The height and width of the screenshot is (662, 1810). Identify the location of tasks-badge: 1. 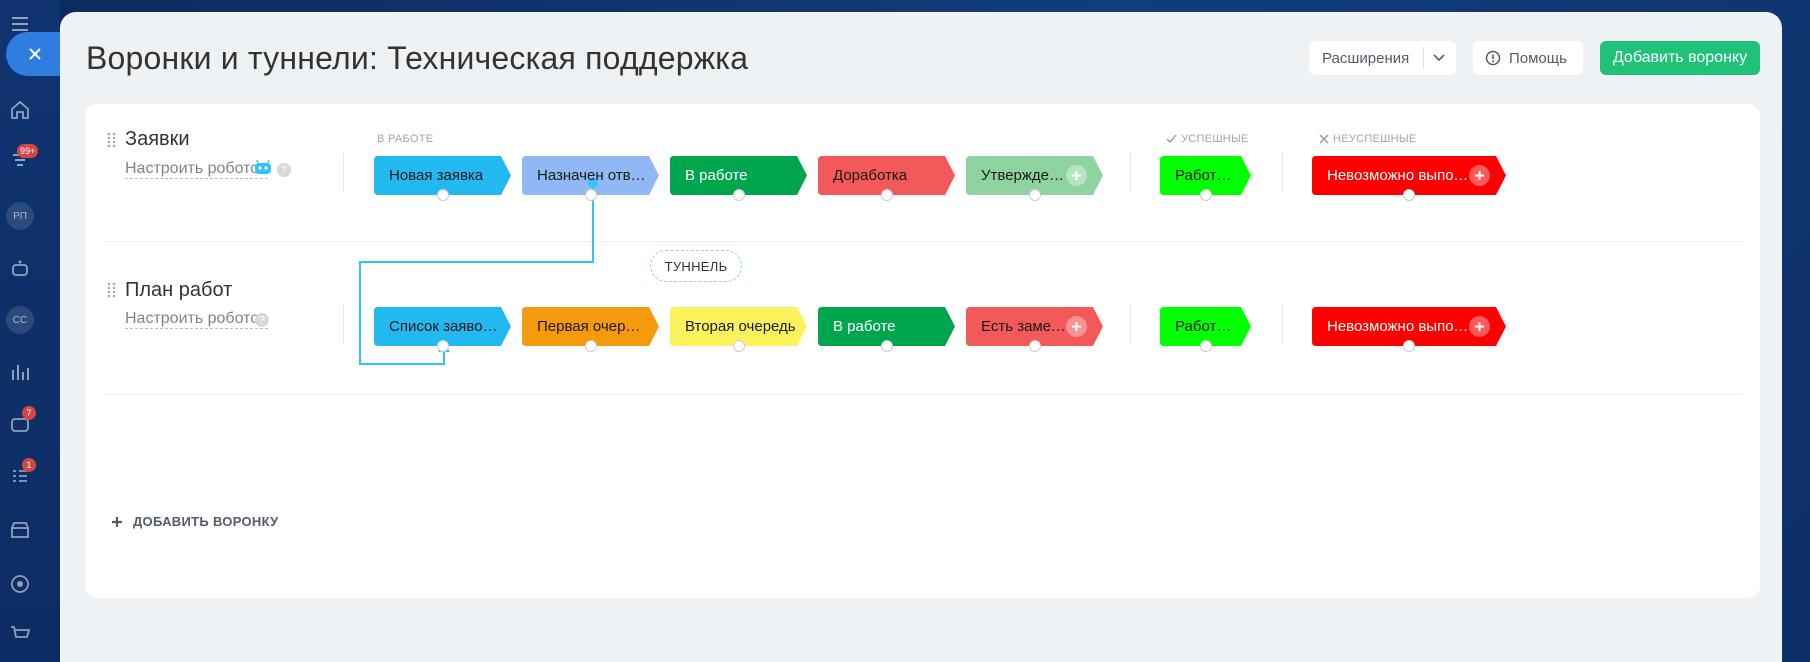
(29, 465).